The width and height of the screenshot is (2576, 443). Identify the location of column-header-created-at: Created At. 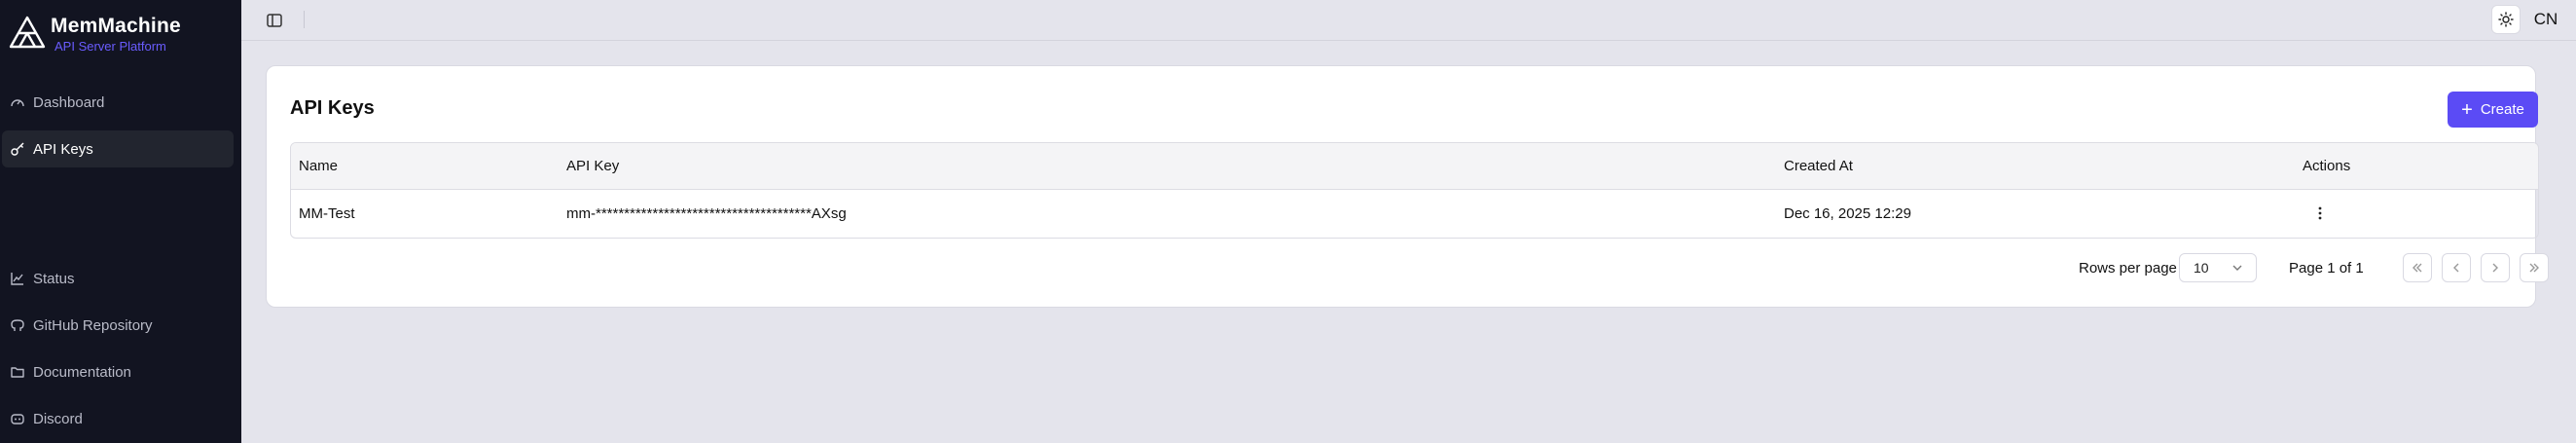
(1818, 166).